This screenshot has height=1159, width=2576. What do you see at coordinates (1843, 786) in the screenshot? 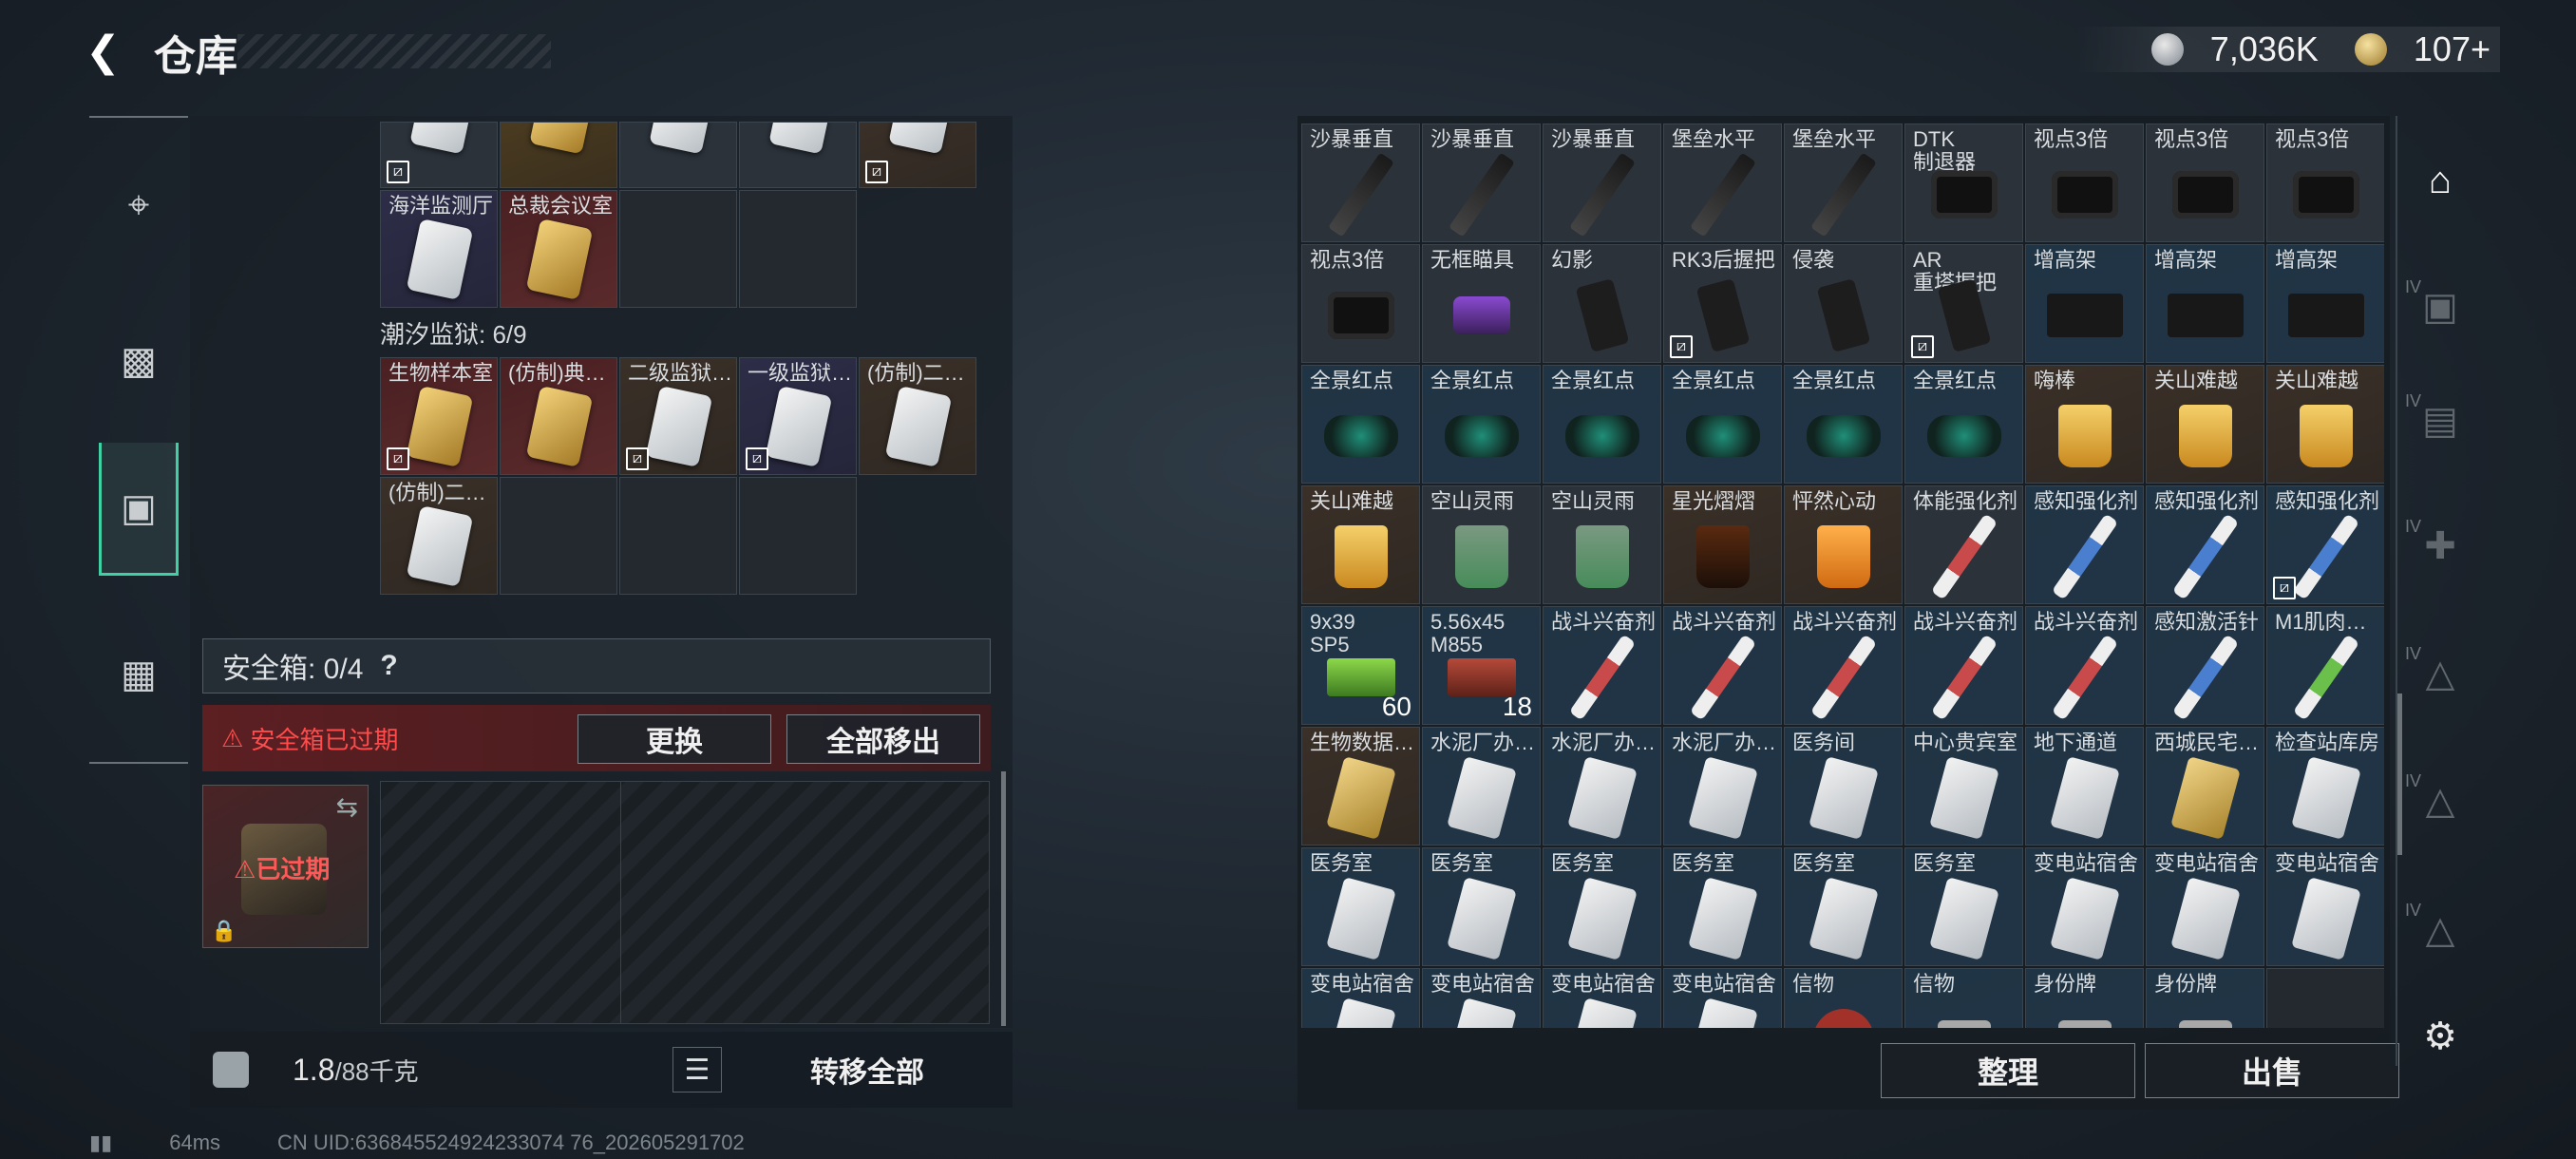
I see `item-slot: 医务间` at bounding box center [1843, 786].